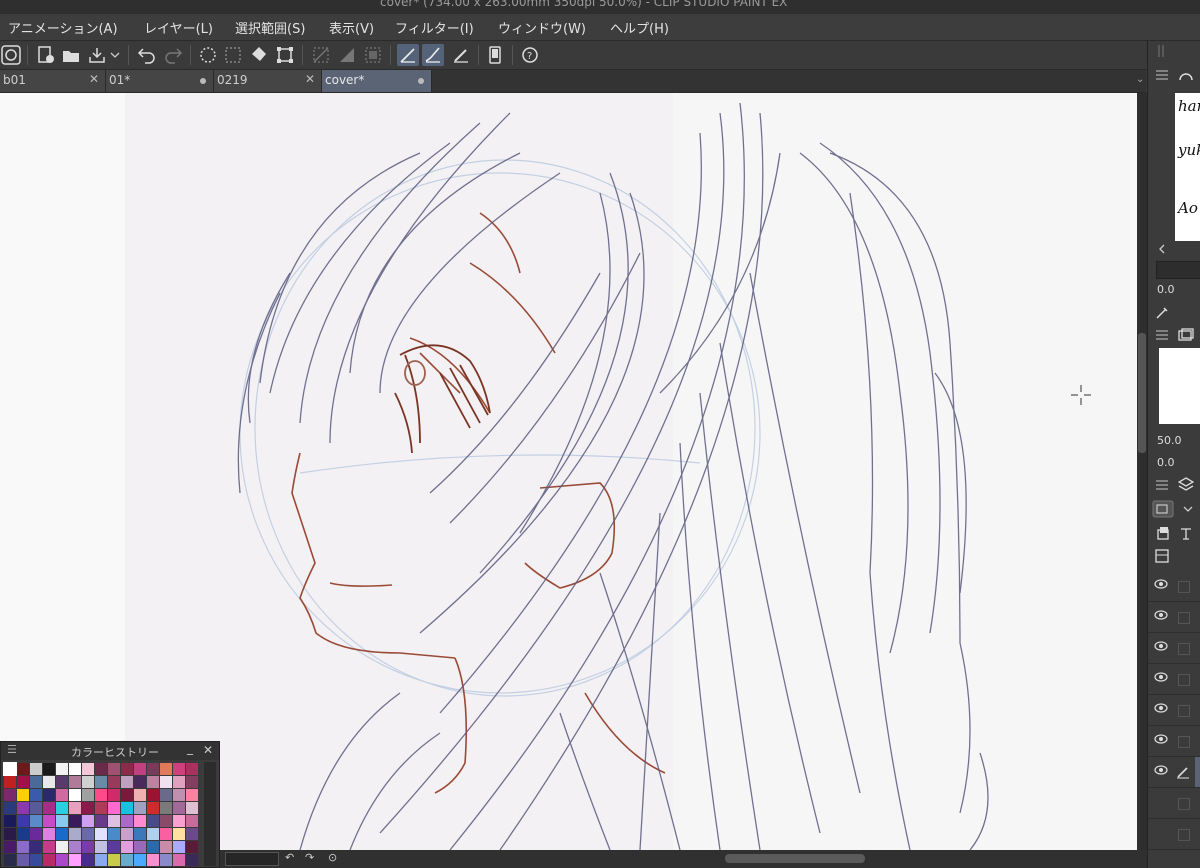  Describe the element at coordinates (461, 55) in the screenshot. I see `pencil-icon` at that location.